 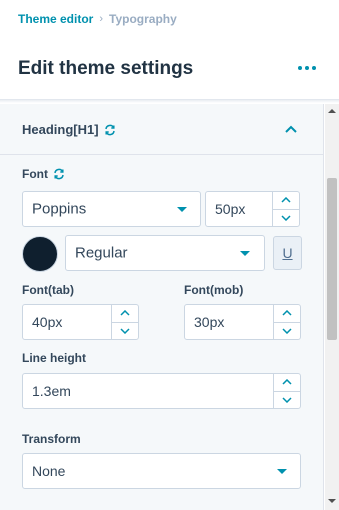 What do you see at coordinates (282, 471) in the screenshot?
I see `transform-caret-icon` at bounding box center [282, 471].